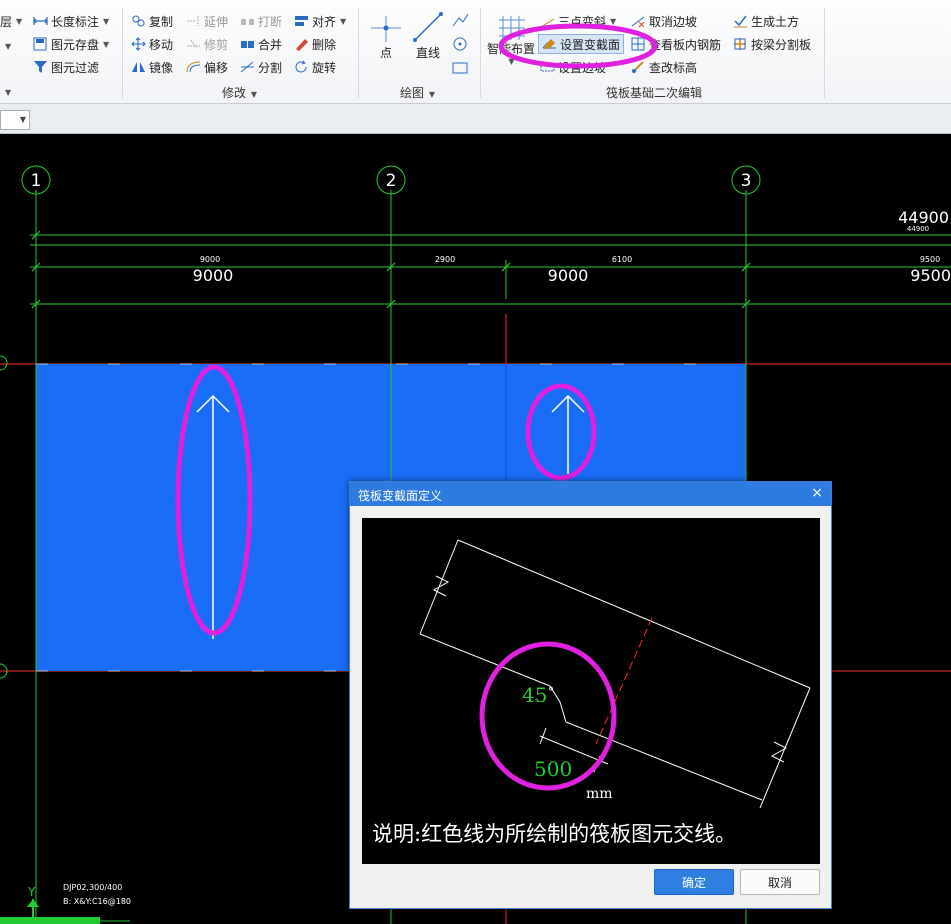  Describe the element at coordinates (92, 887) in the screenshot. I see `element-info-line1: DJP02,300/400` at that location.